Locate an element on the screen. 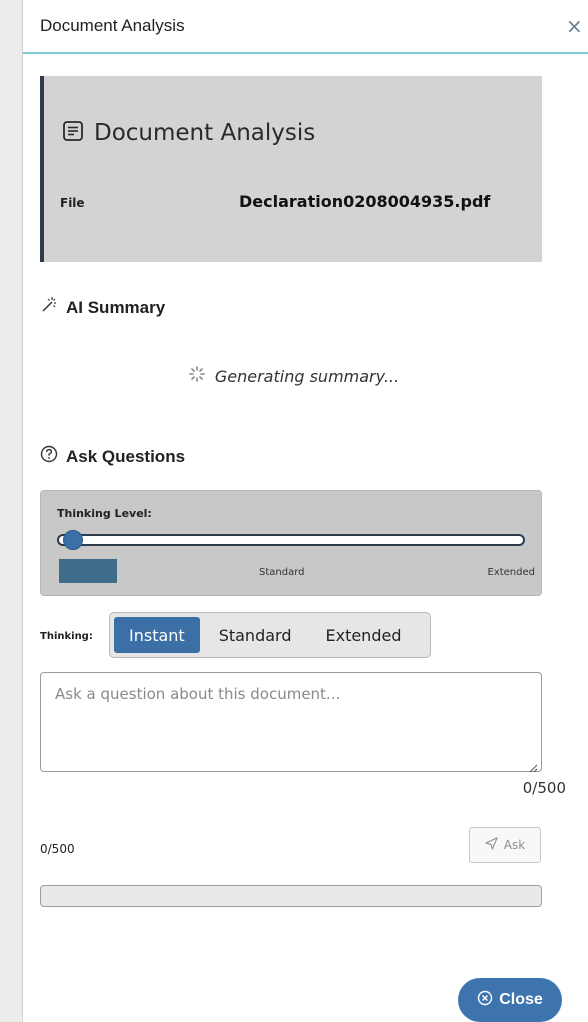  spinner-icon is located at coordinates (197, 376).